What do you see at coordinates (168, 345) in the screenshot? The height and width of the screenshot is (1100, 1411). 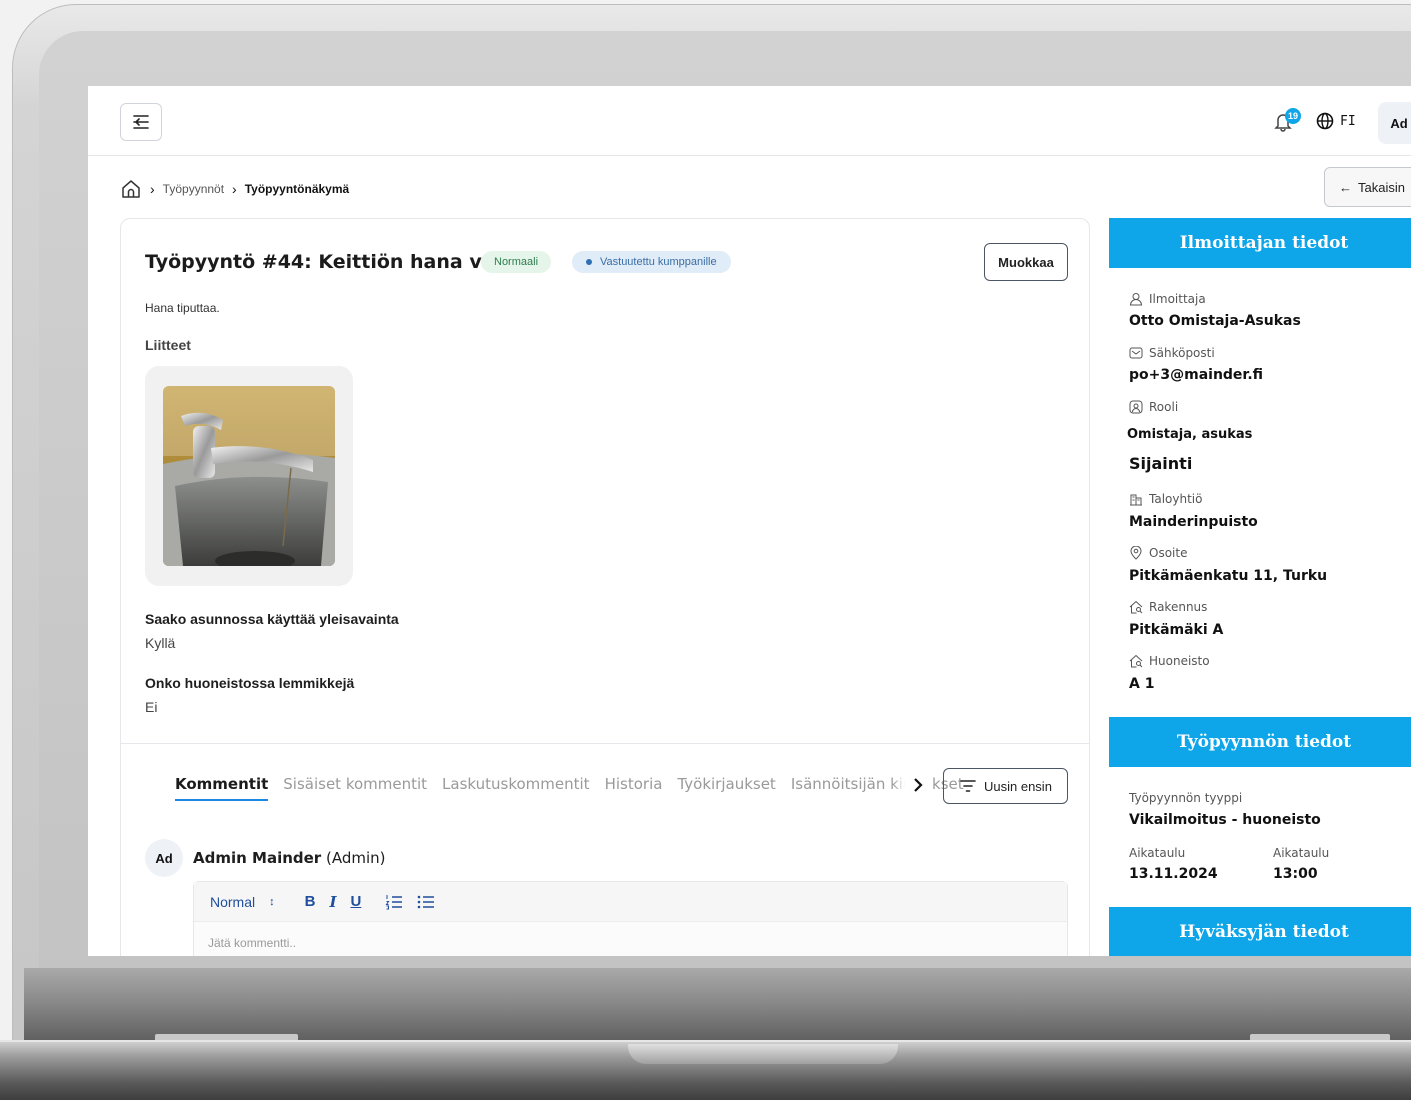 I see `attachments-heading: Liitteet` at bounding box center [168, 345].